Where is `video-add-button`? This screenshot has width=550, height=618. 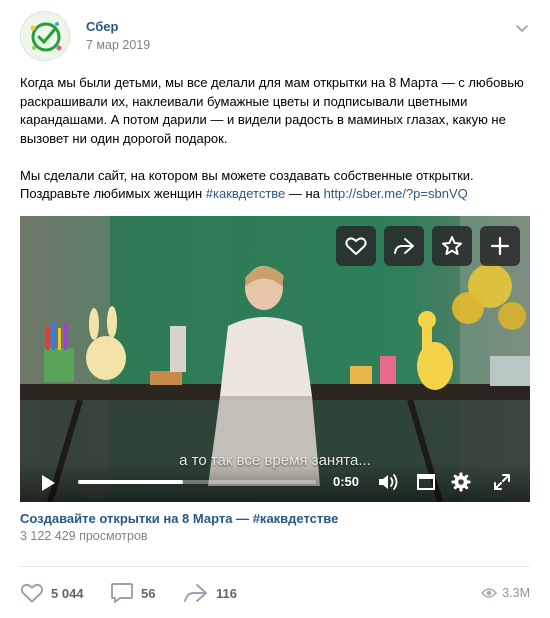 video-add-button is located at coordinates (500, 246).